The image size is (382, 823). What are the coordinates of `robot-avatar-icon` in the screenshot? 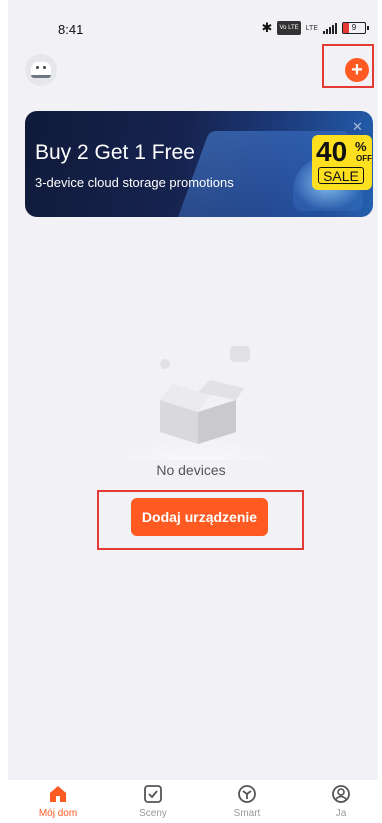 It's located at (41, 70).